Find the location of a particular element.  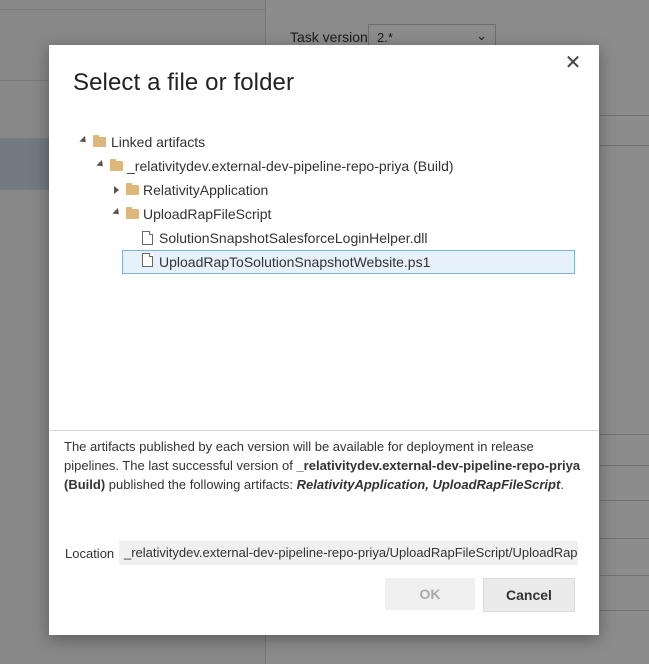

ok-button: OK is located at coordinates (430, 594).